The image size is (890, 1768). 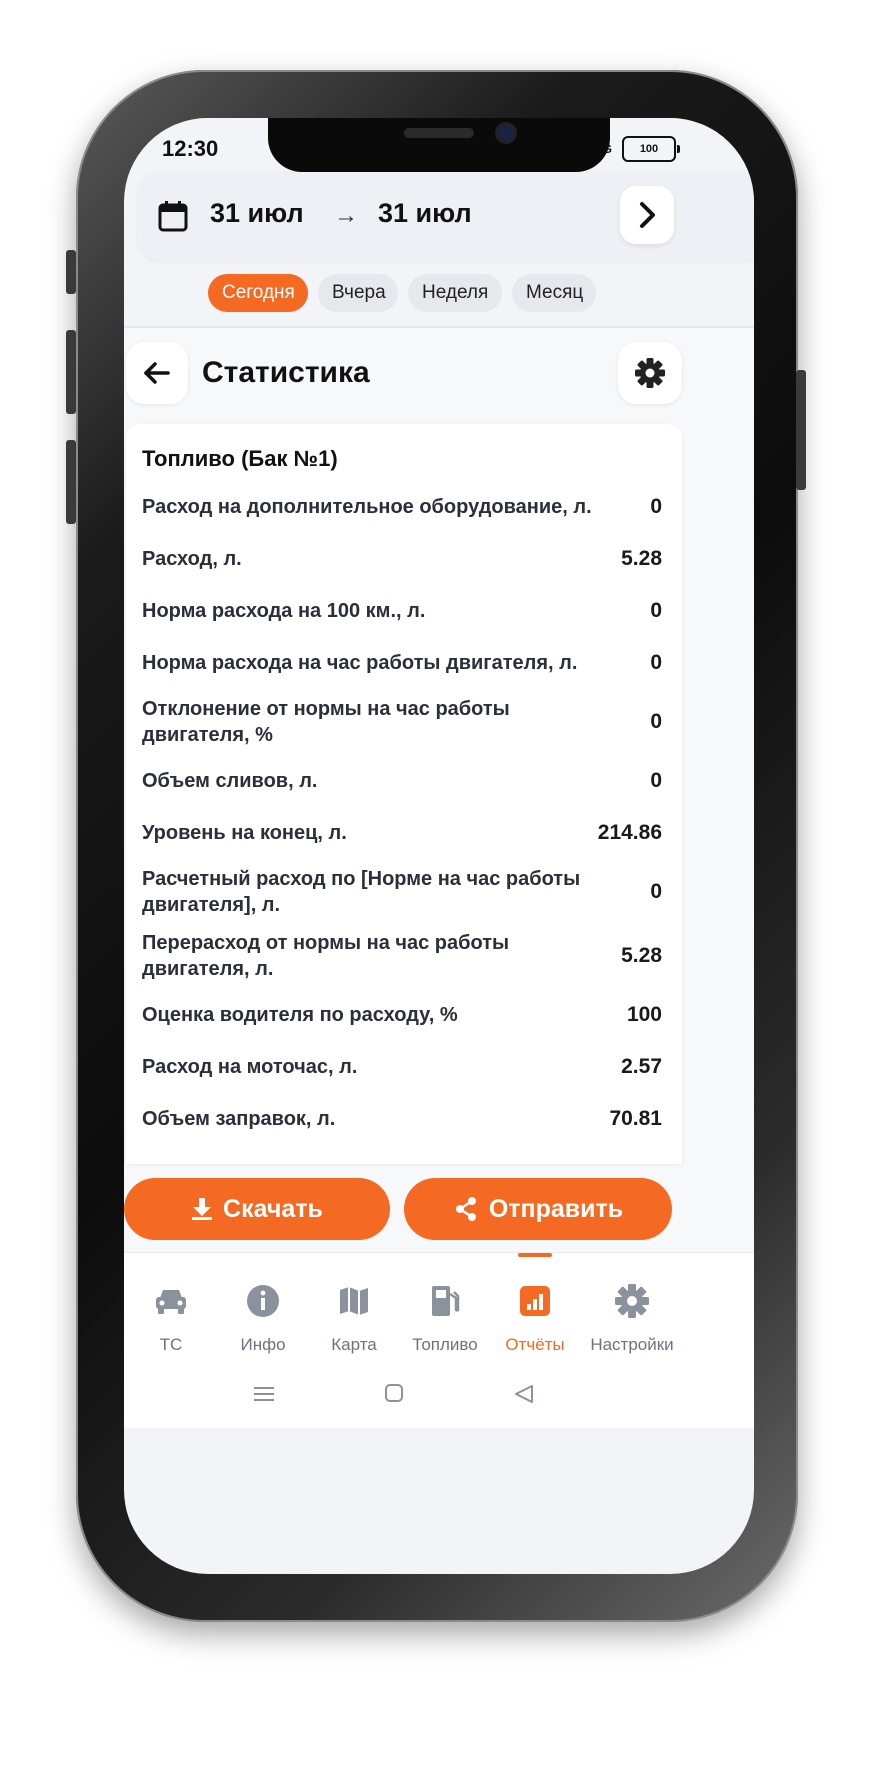 I want to click on stat-label: Объем сливов, л., so click(x=230, y=781).